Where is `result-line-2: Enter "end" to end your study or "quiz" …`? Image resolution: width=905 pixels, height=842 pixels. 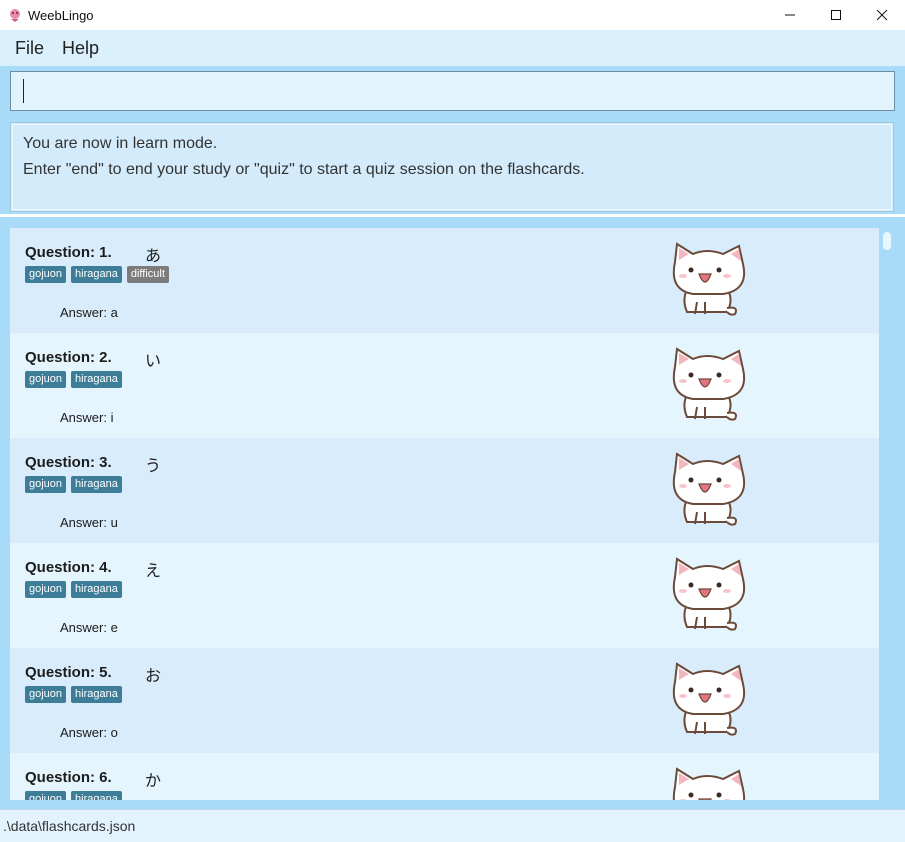
result-line-2: Enter "end" to end your study or "quiz" … is located at coordinates (304, 169).